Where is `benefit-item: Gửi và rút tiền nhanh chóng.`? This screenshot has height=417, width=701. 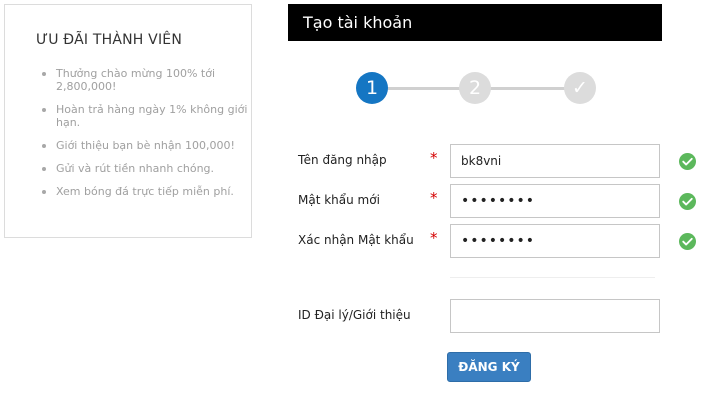 benefit-item: Gửi và rút tiền nhanh chóng. is located at coordinates (144, 168).